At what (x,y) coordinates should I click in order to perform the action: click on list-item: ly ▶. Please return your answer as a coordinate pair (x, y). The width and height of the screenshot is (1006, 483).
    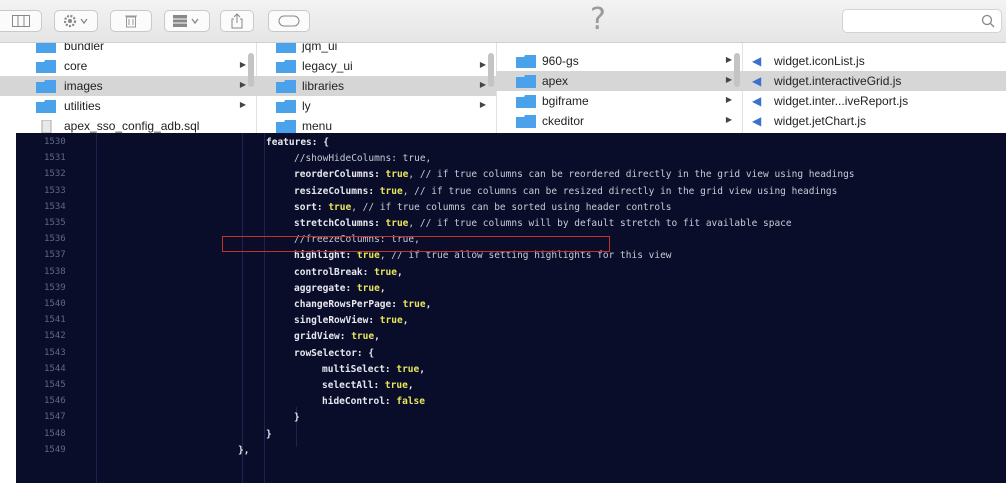
    Looking at the image, I should click on (376, 106).